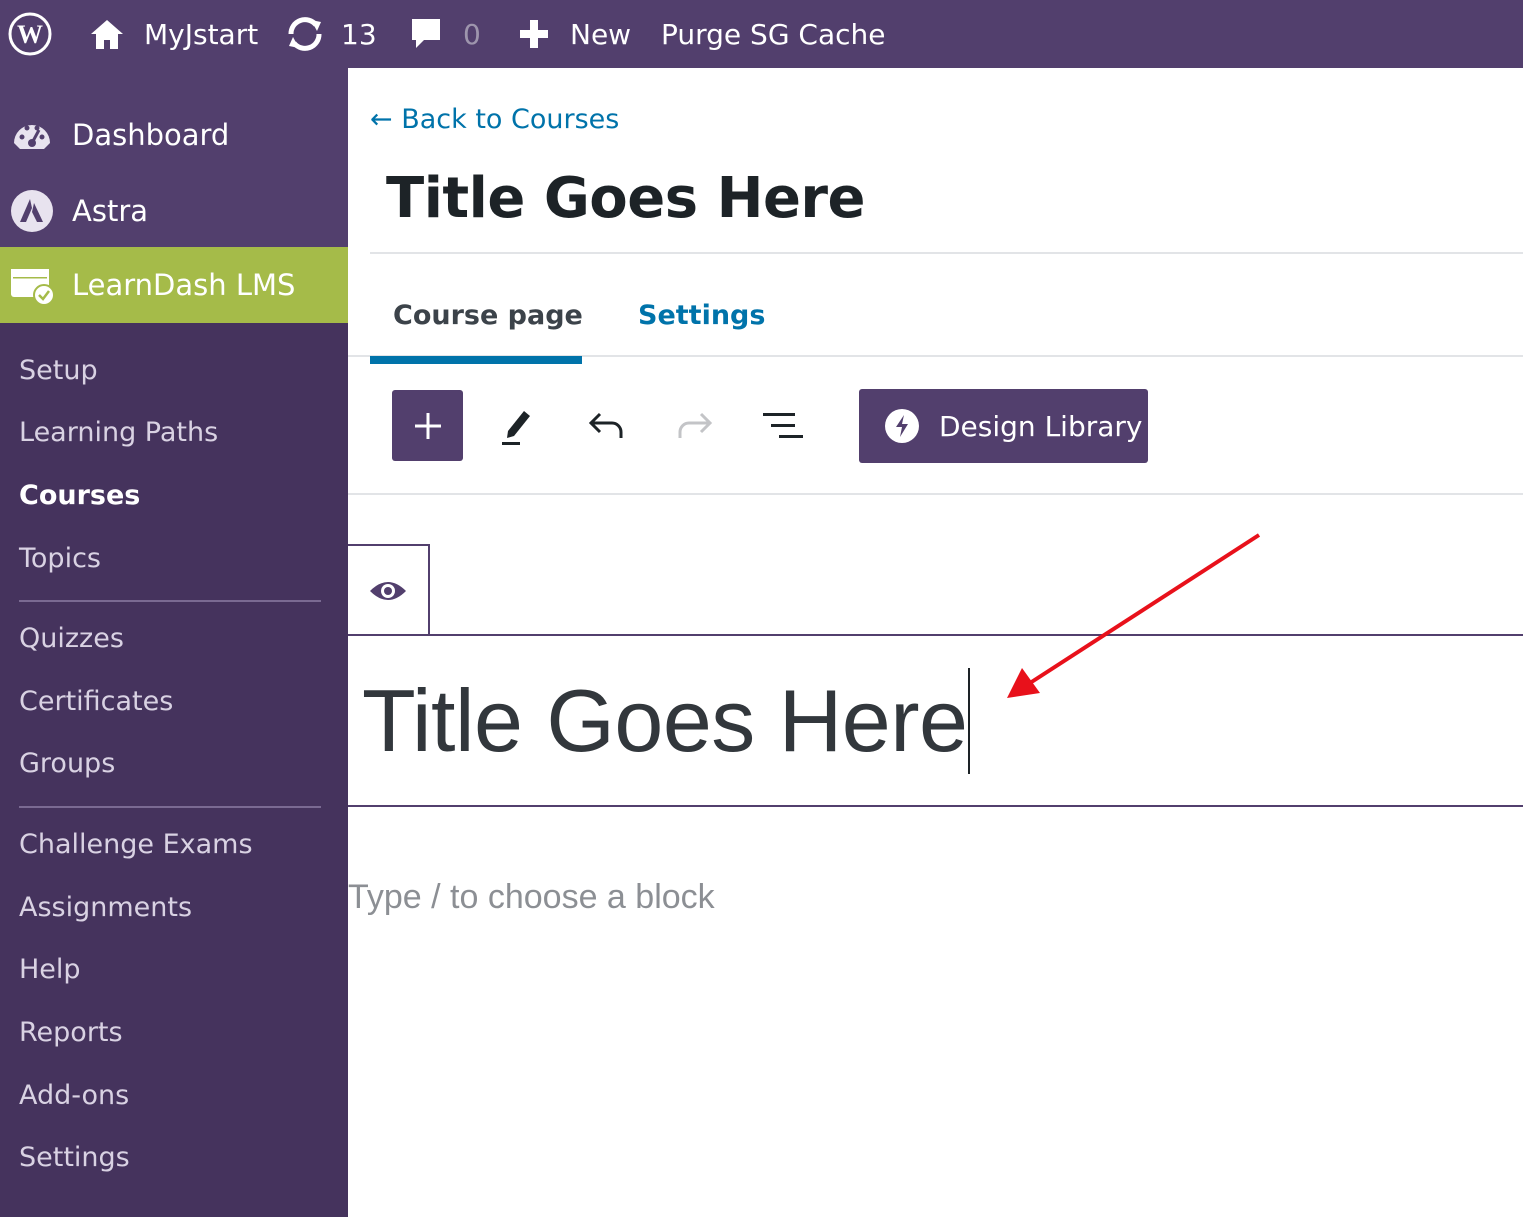 The image size is (1523, 1217). Describe the element at coordinates (472, 34) in the screenshot. I see `comments-count: 0` at that location.